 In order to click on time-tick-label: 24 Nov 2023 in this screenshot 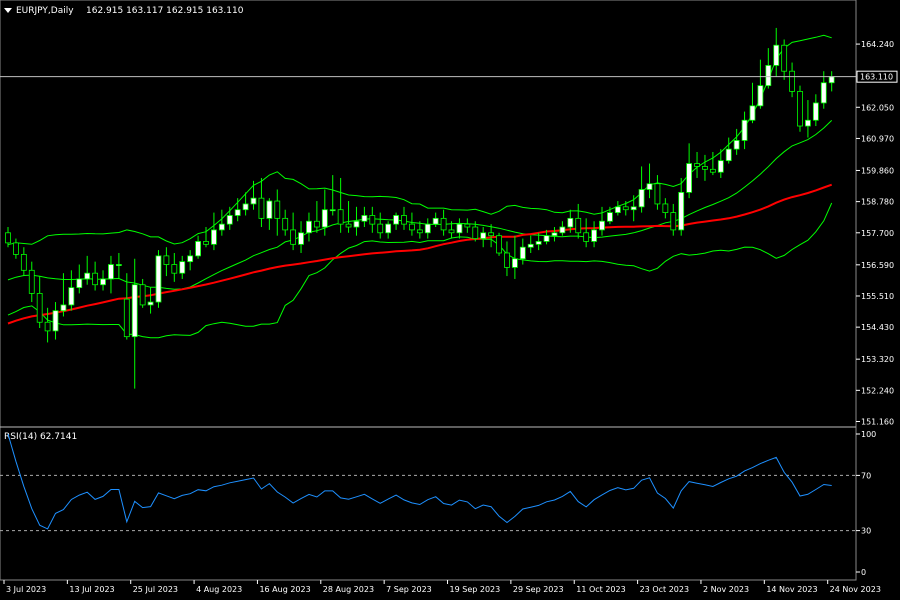, I will do `click(855, 589)`.